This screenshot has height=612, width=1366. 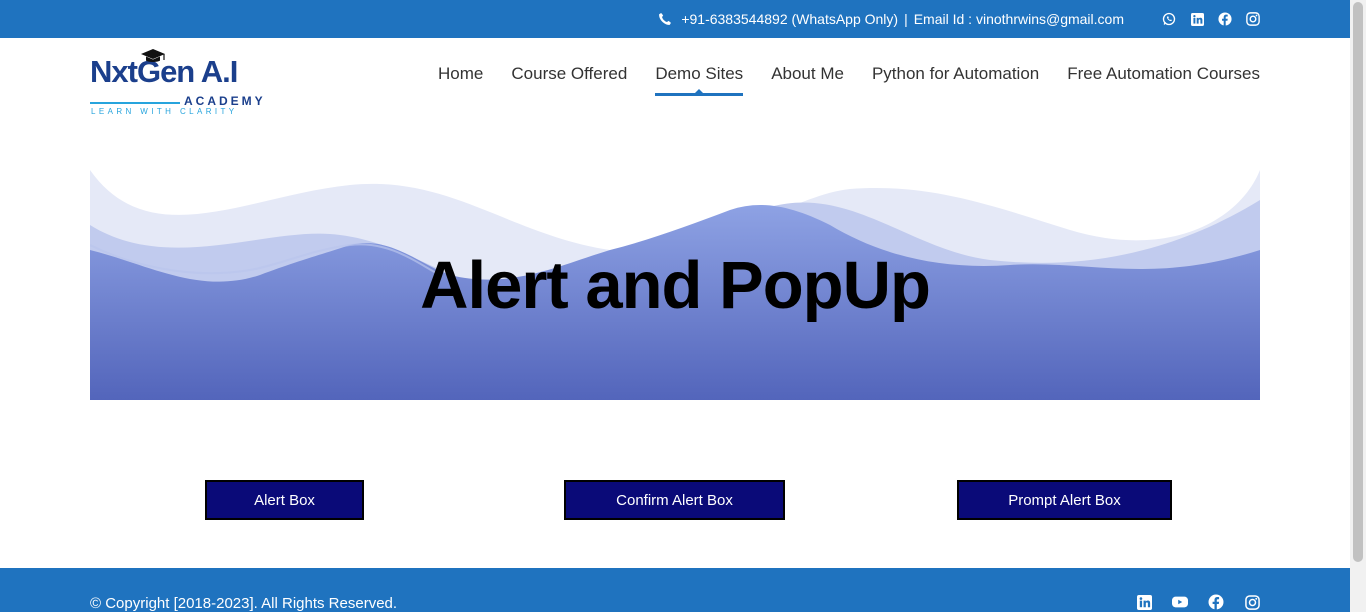 What do you see at coordinates (1180, 602) in the screenshot?
I see `youtube-icon` at bounding box center [1180, 602].